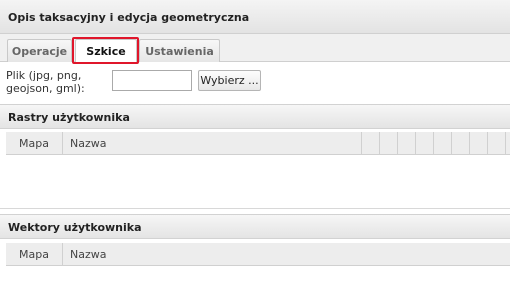 The width and height of the screenshot is (510, 300). Describe the element at coordinates (129, 17) in the screenshot. I see `panel-title: Opis taksacyjny i edycja geometryczna` at that location.